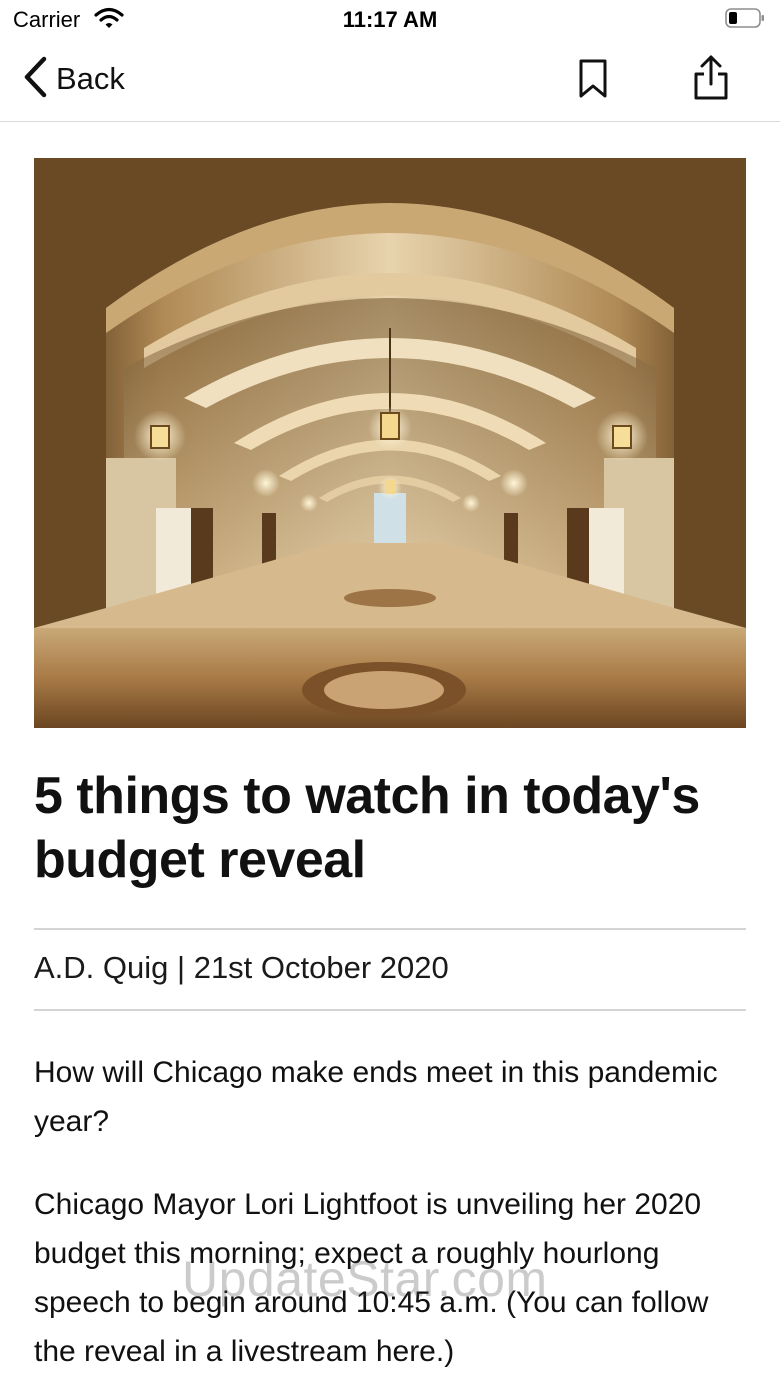 This screenshot has height=1387, width=780. I want to click on article-byline: A.D. Quig | 21st October 2020, so click(241, 968).